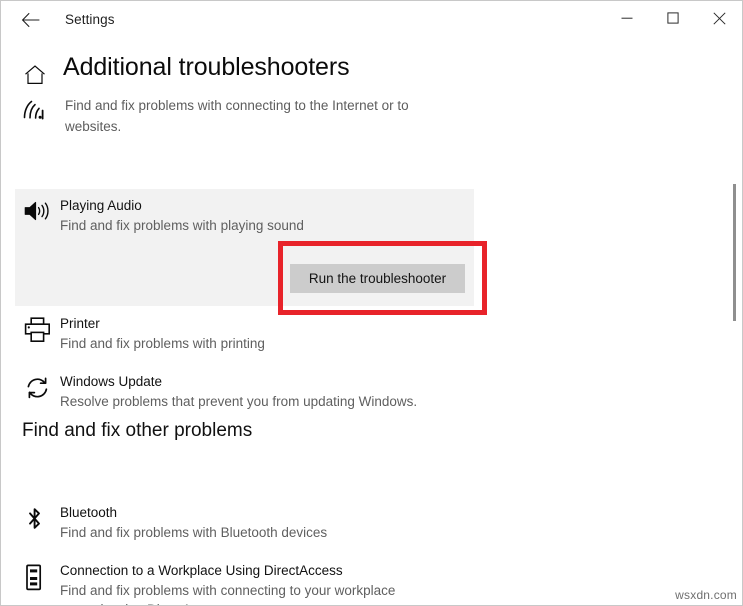 The height and width of the screenshot is (606, 743). Describe the element at coordinates (42, 583) in the screenshot. I see `directaccess-device-icon` at that location.